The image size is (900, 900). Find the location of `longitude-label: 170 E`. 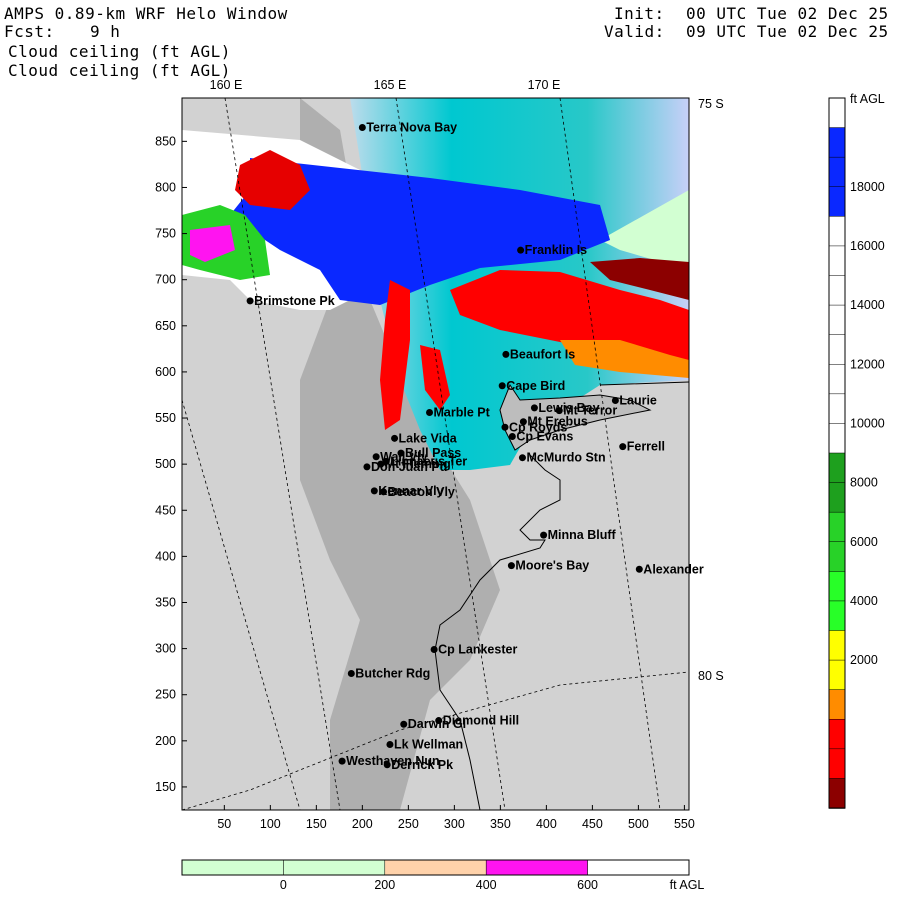

longitude-label: 170 E is located at coordinates (544, 85).